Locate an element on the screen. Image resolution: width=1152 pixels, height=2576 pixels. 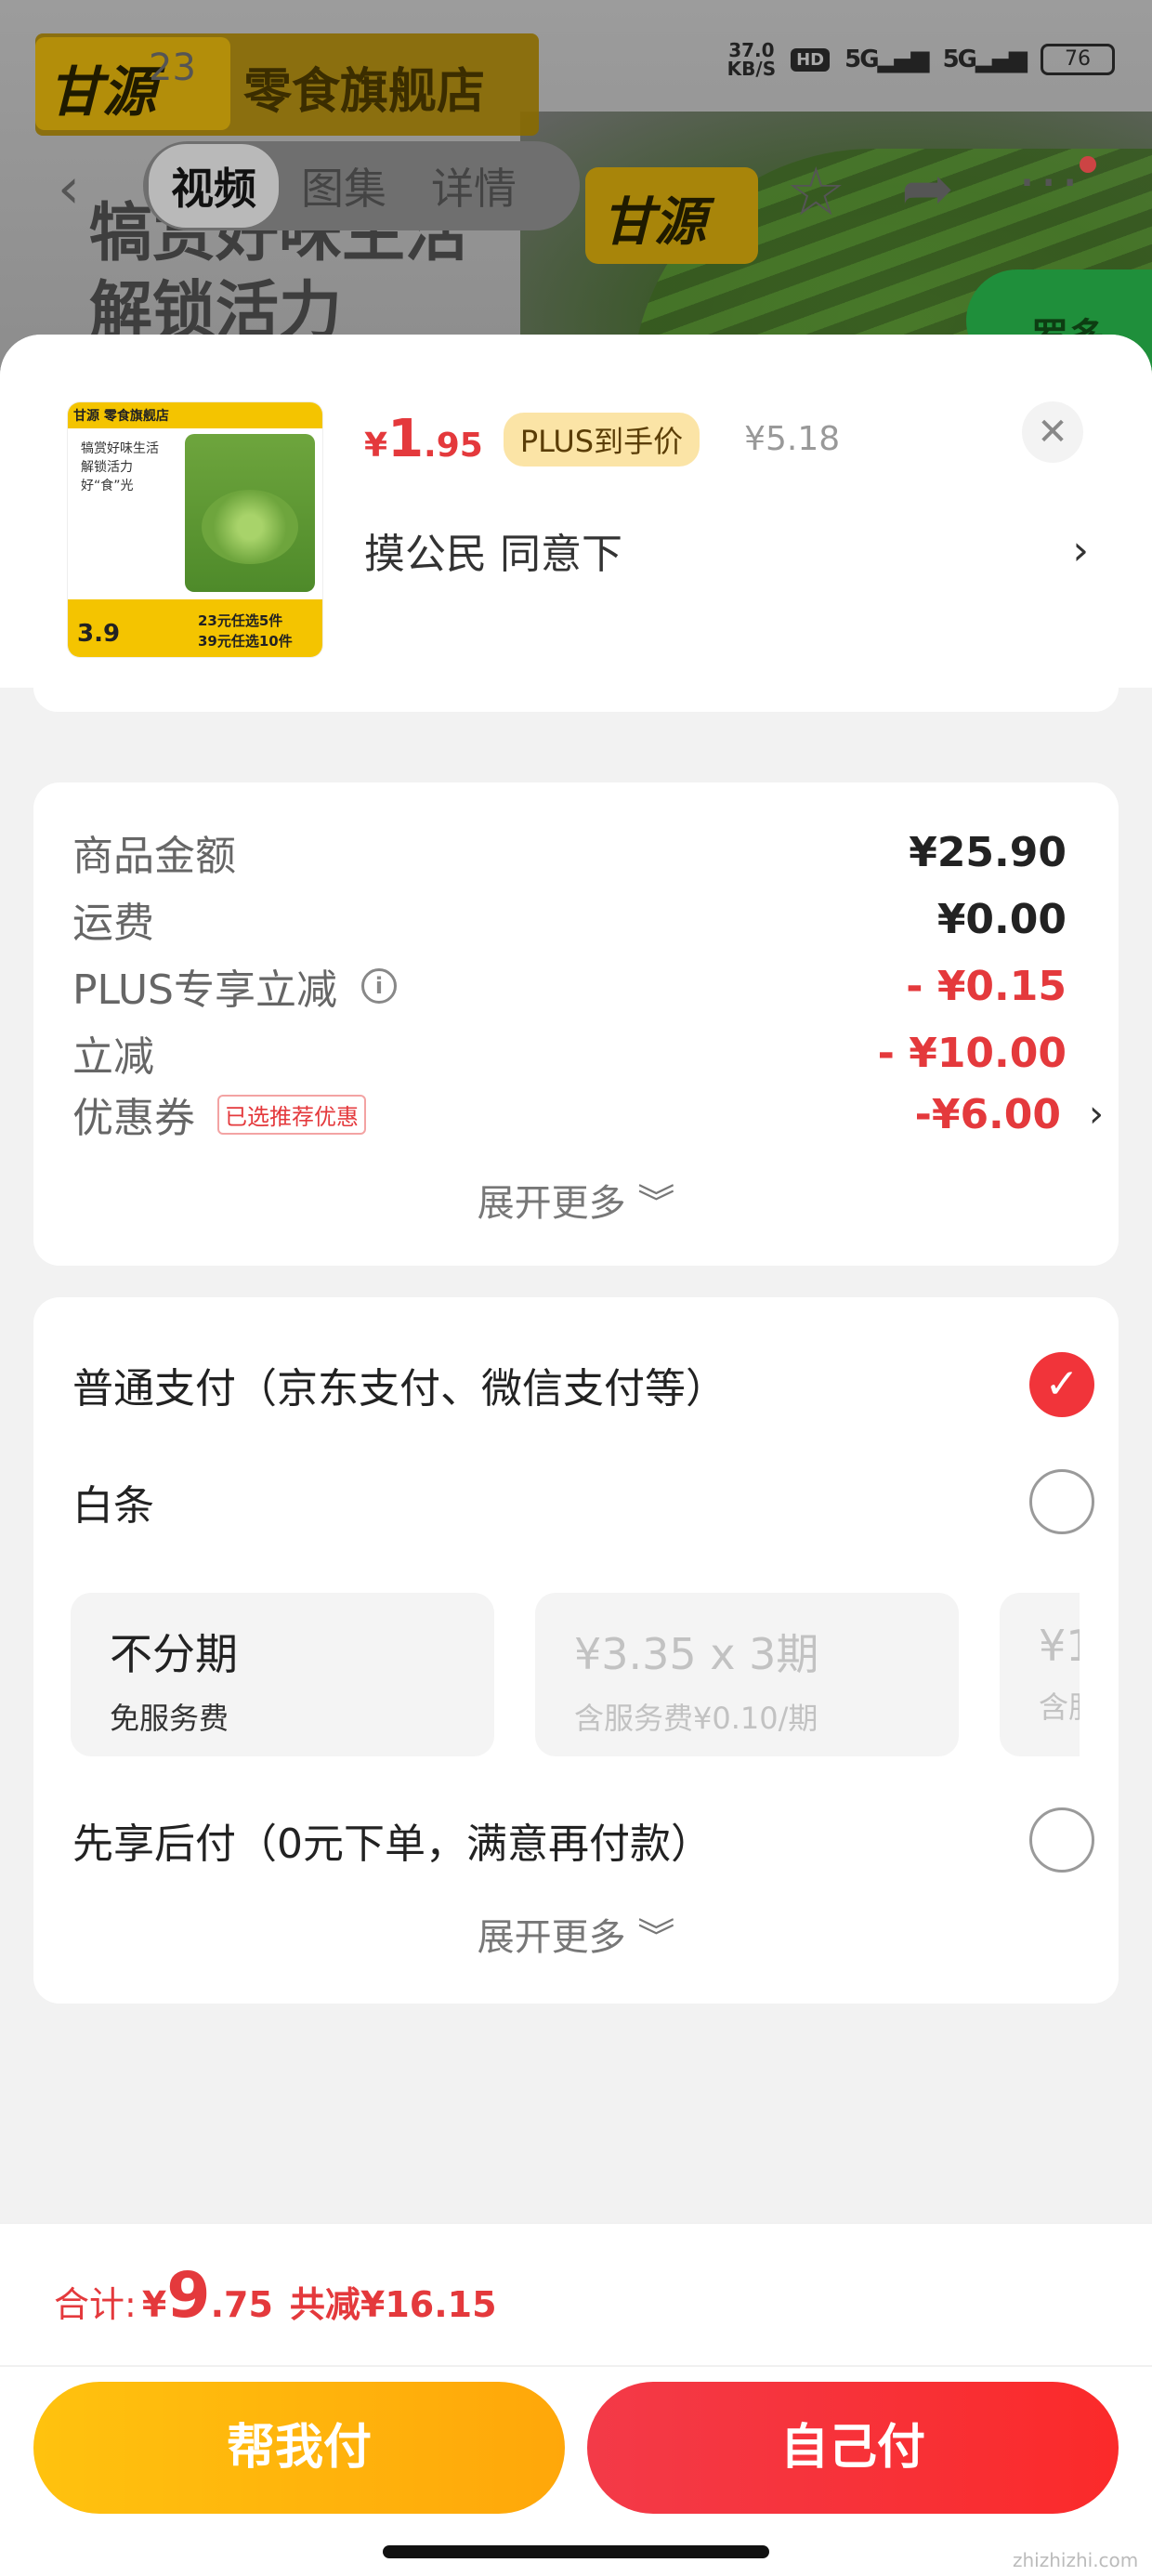
share-icon: ➦ is located at coordinates (927, 189).